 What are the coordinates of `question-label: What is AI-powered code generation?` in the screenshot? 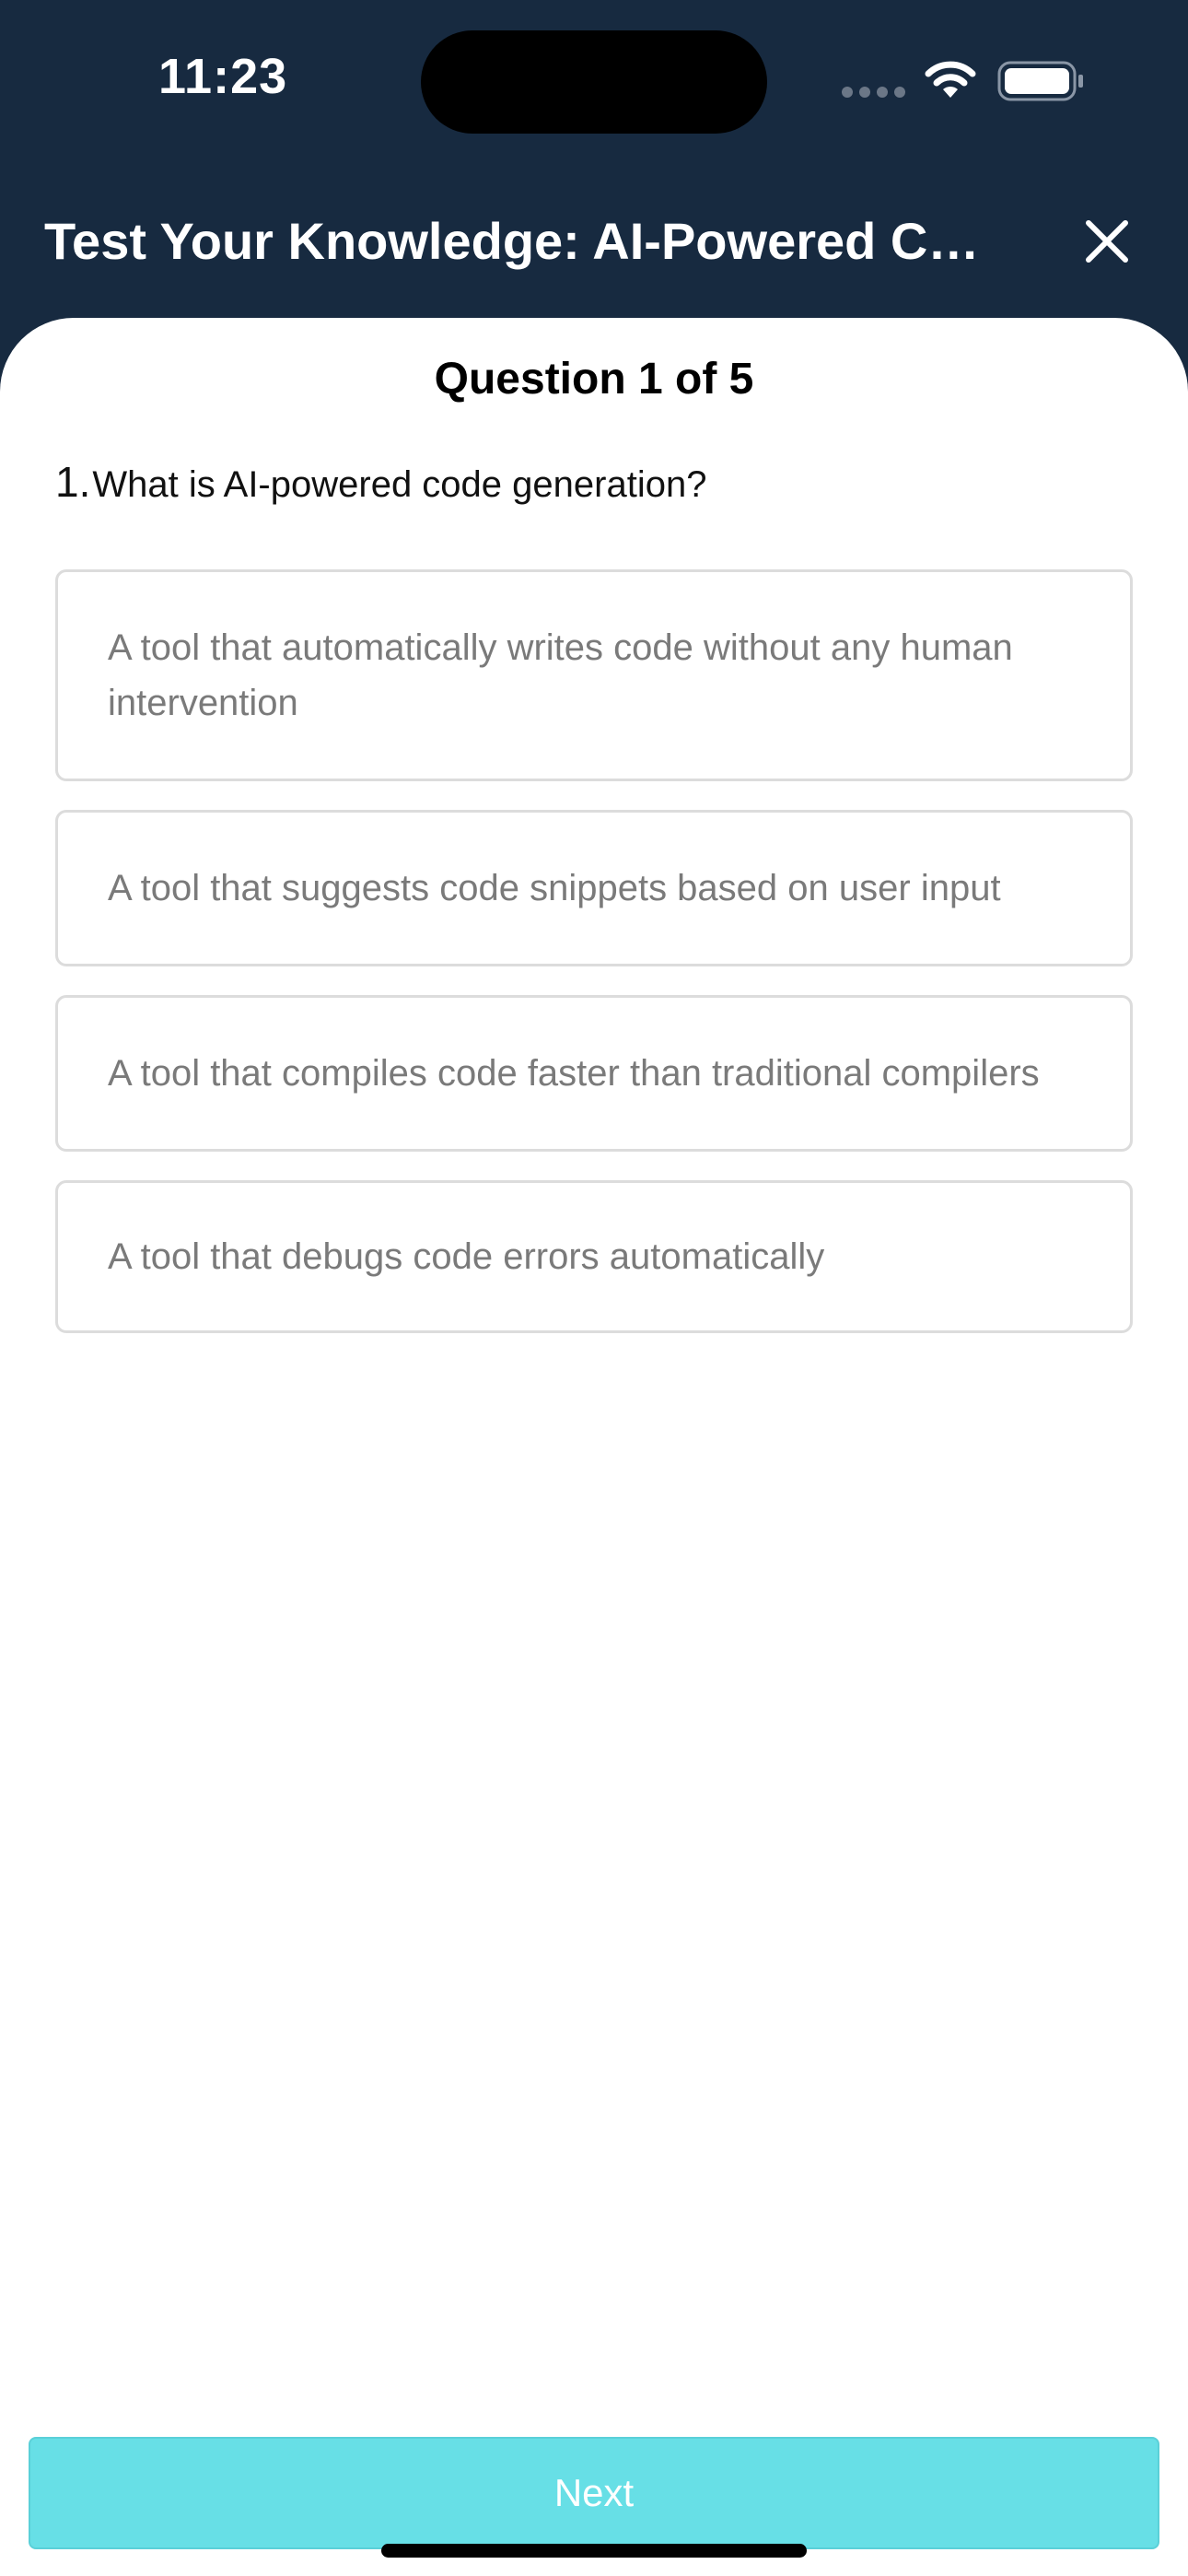 It's located at (399, 484).